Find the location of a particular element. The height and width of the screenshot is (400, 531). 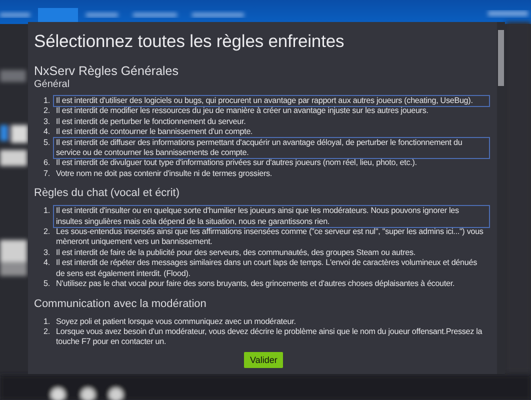

rule-item: Votre nom ne doit pas contenir d'insulte ni de termes grossiers. is located at coordinates (271, 174).